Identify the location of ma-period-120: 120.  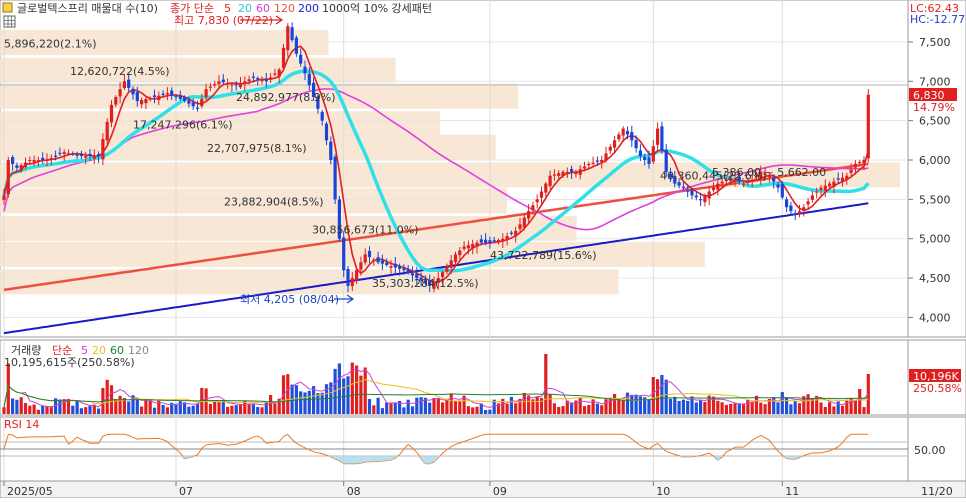
(284, 8).